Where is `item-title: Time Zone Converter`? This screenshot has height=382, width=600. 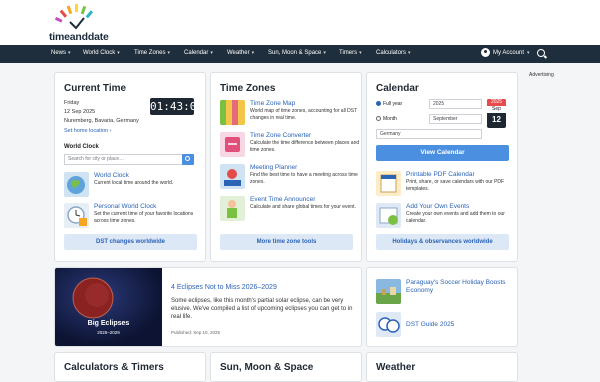
item-title: Time Zone Converter is located at coordinates (281, 135).